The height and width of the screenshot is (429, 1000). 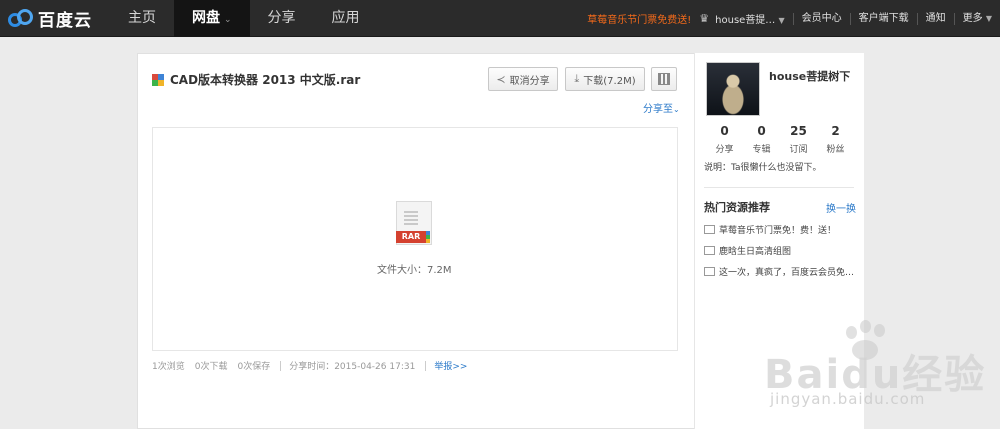 What do you see at coordinates (761, 150) in the screenshot?
I see `count-label: 专辑` at bounding box center [761, 150].